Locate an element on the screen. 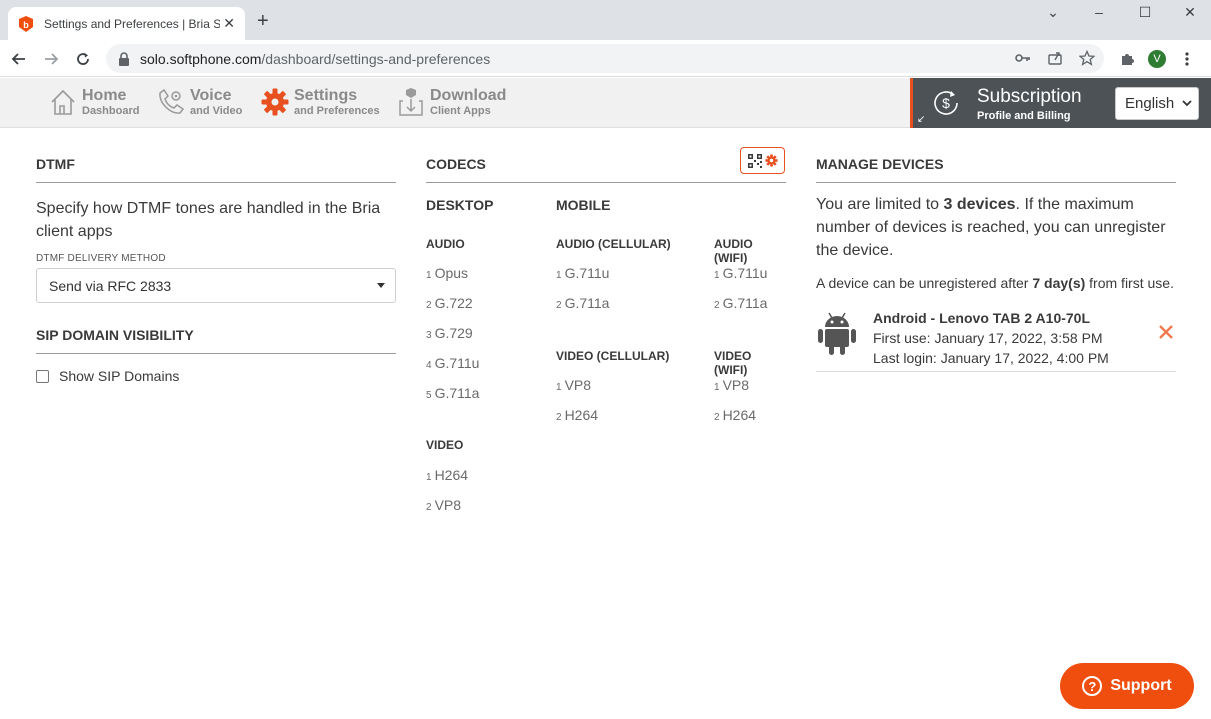 The image size is (1211, 719). dtmf-title: DTMF is located at coordinates (216, 166).